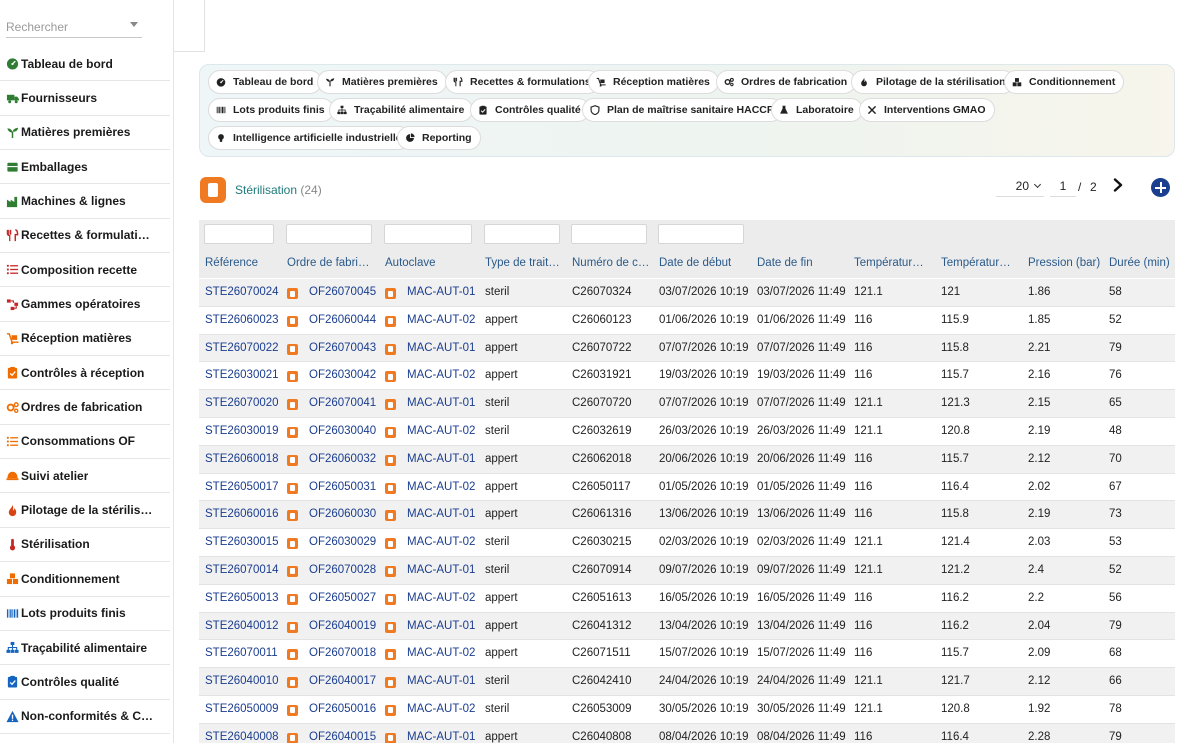  I want to click on page-size-select: 20, so click(1020, 186).